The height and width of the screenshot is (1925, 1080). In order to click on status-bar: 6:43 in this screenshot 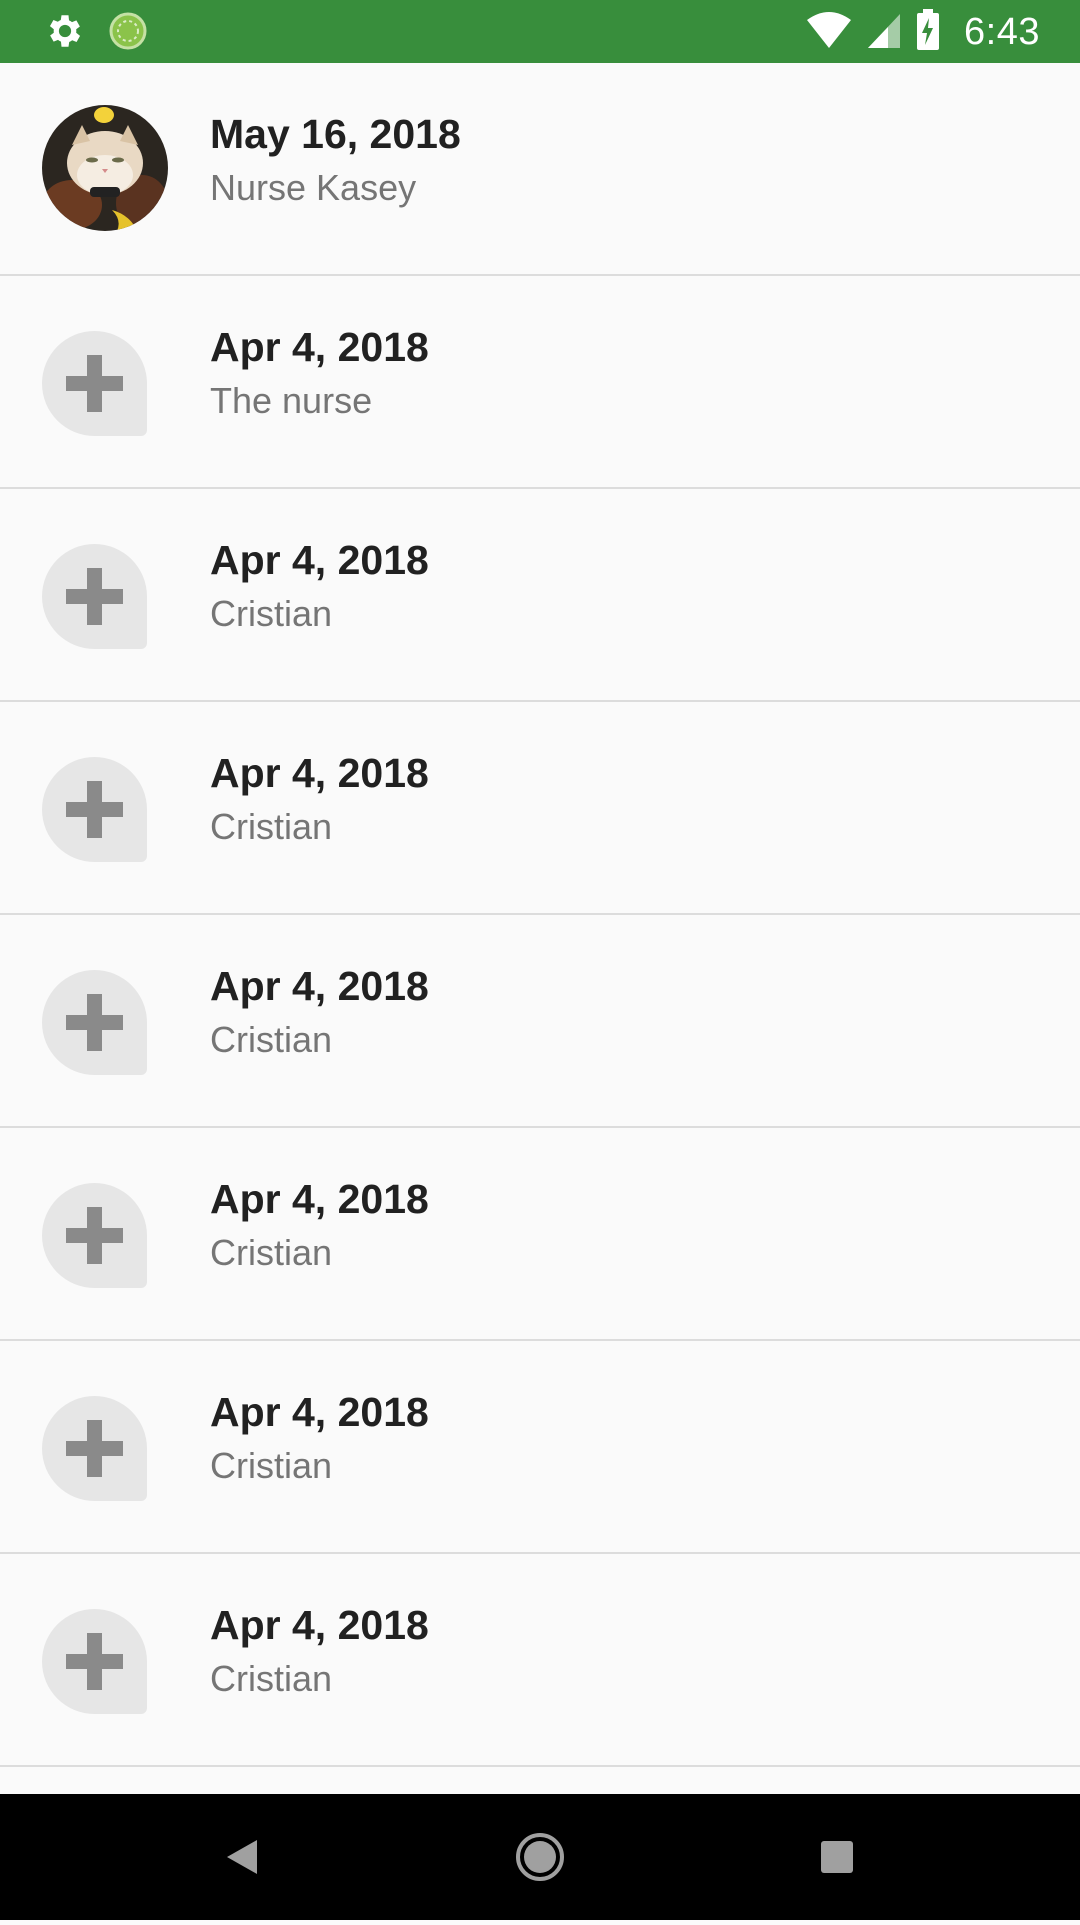, I will do `click(540, 31)`.